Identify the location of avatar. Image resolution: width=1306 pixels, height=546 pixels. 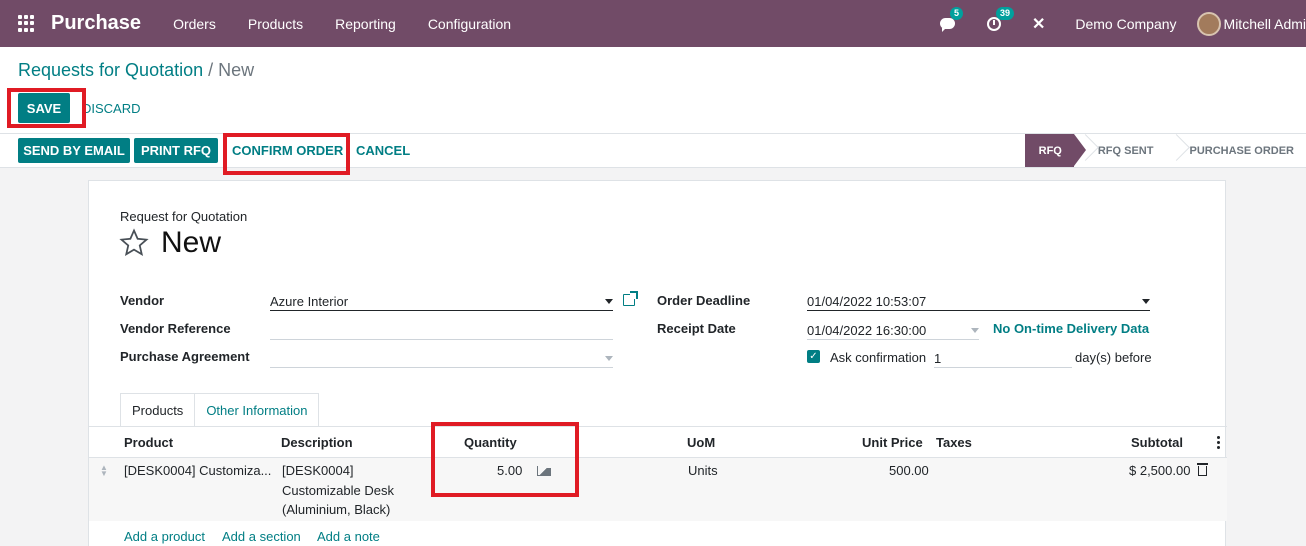
(1208, 23).